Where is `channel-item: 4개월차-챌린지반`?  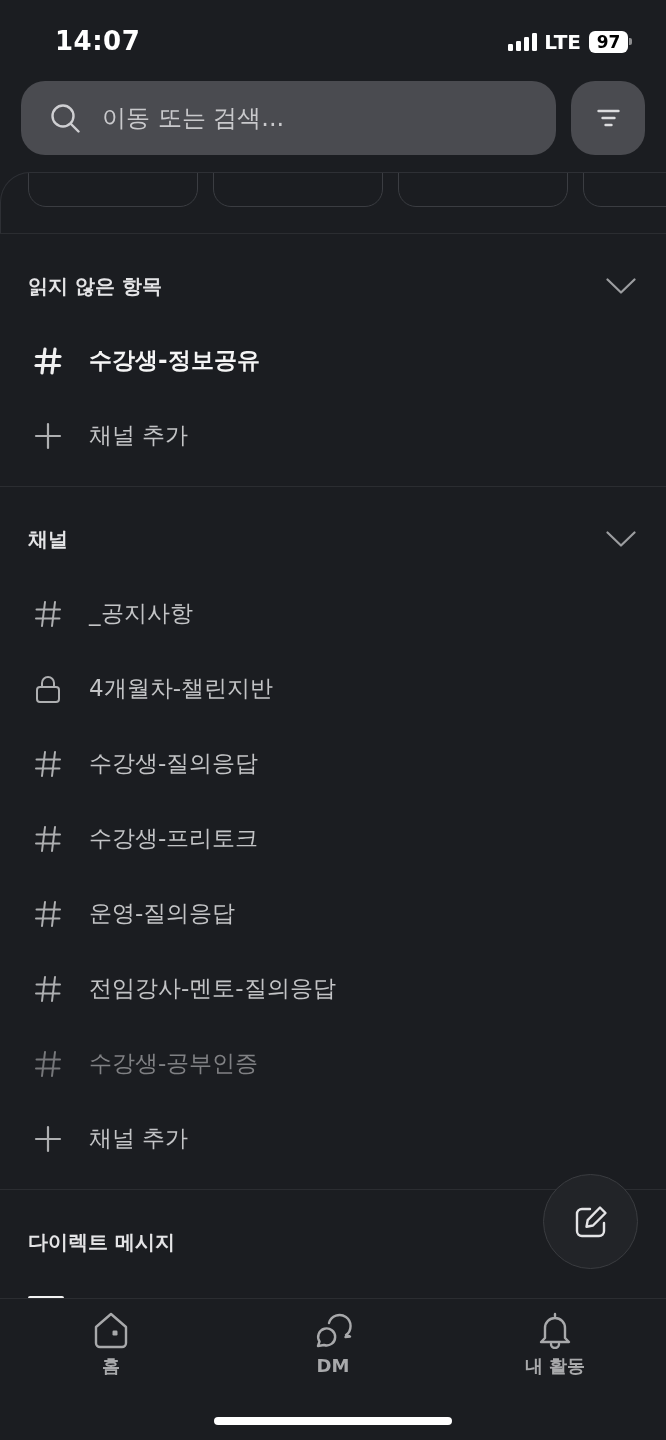 channel-item: 4개월차-챌린지반 is located at coordinates (153, 688).